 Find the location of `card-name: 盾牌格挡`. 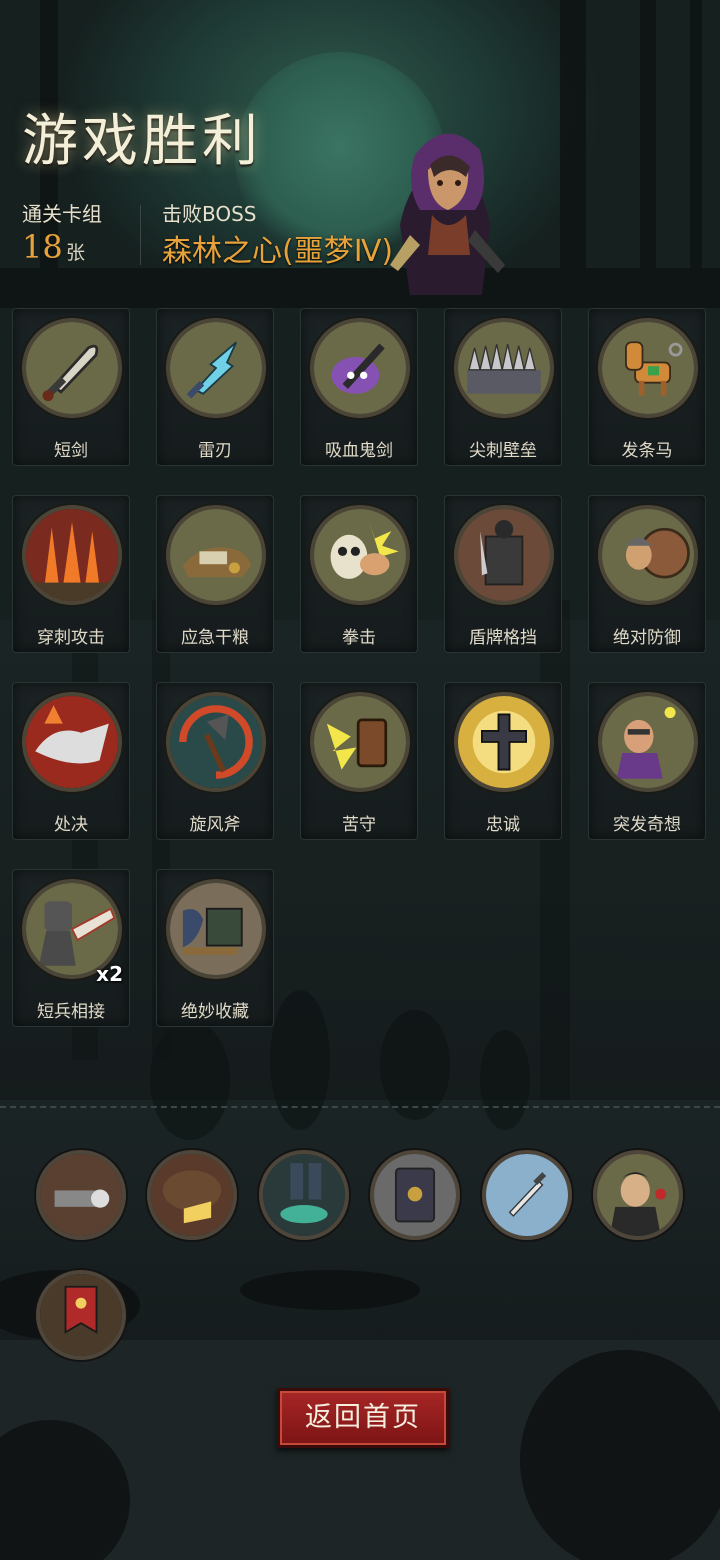

card-name: 盾牌格挡 is located at coordinates (503, 638).